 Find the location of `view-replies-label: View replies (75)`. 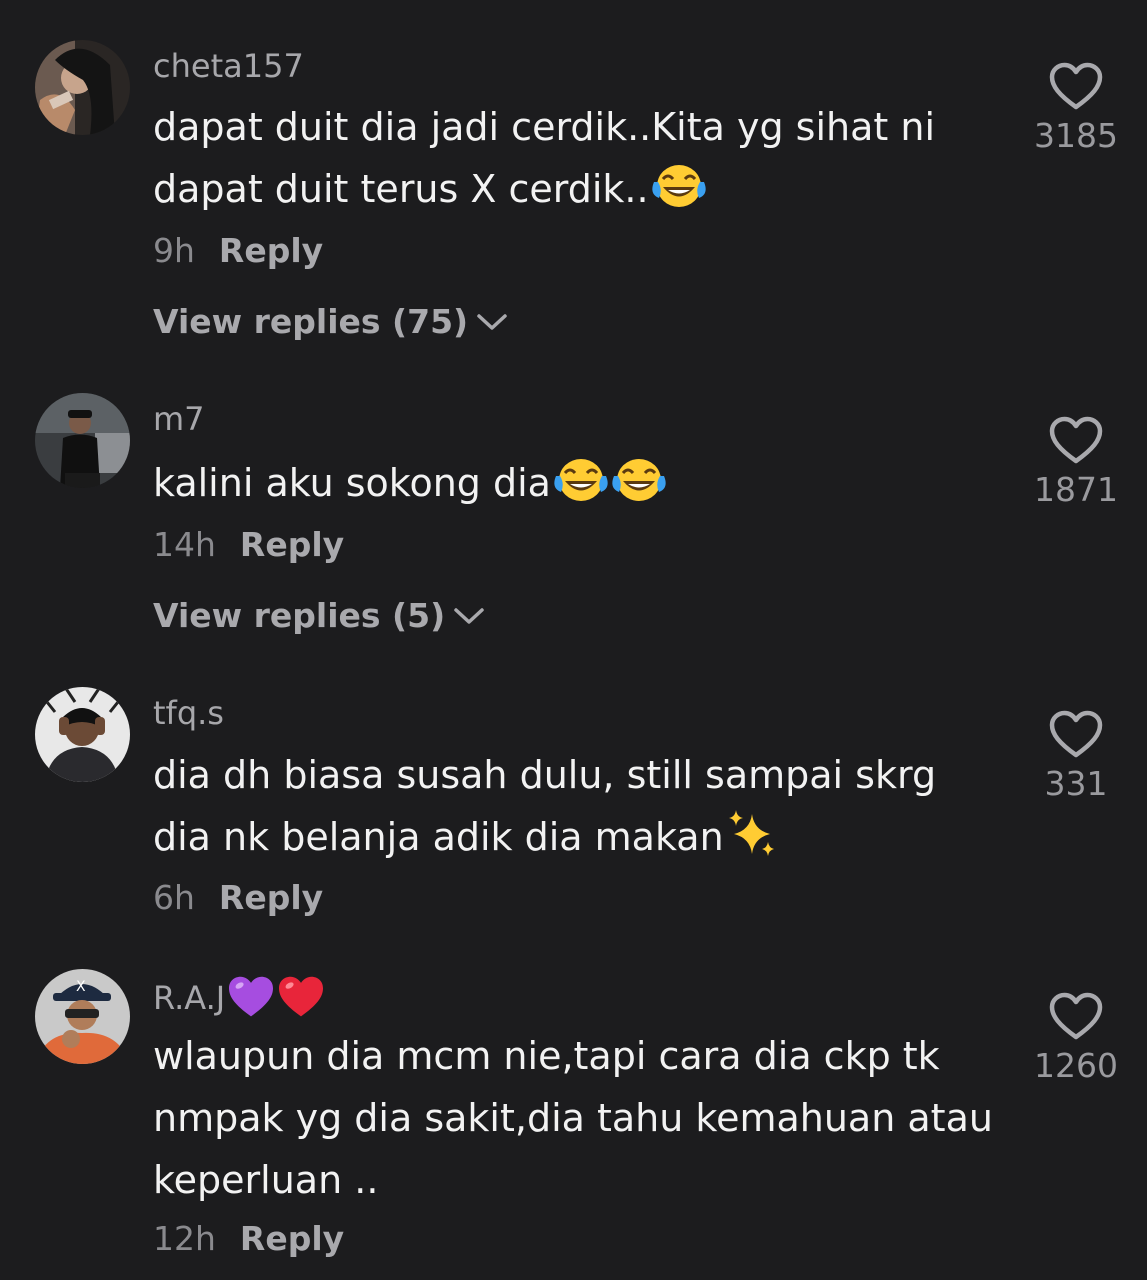

view-replies-label: View replies (75) is located at coordinates (311, 321).